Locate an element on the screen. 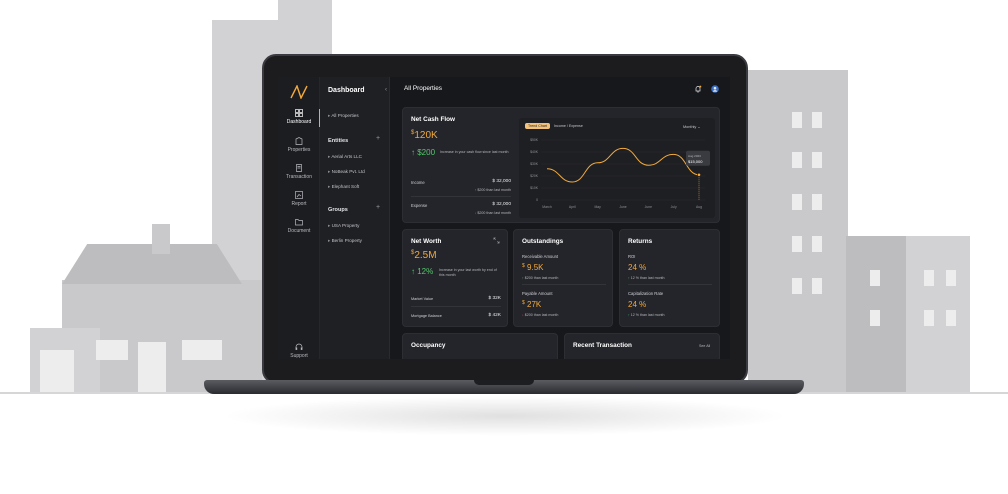  expense-value: $ 32,000 is located at coordinates (501, 204).